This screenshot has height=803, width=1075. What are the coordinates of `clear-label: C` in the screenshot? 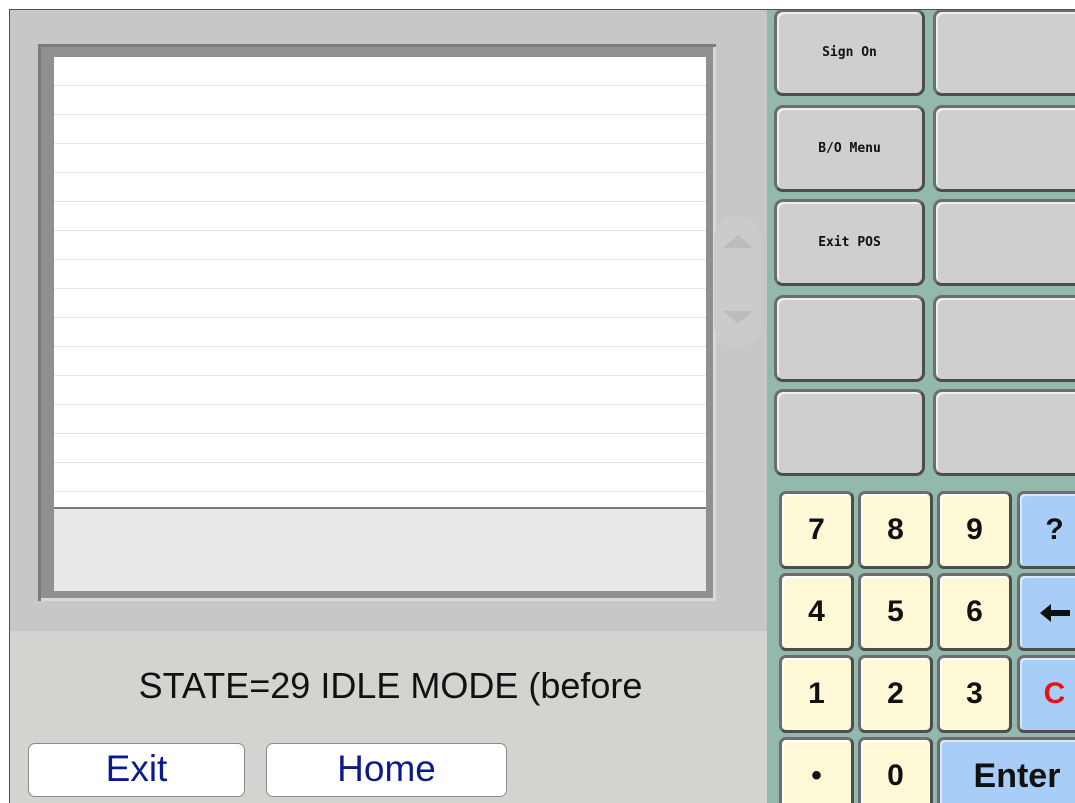 It's located at (1054, 693).